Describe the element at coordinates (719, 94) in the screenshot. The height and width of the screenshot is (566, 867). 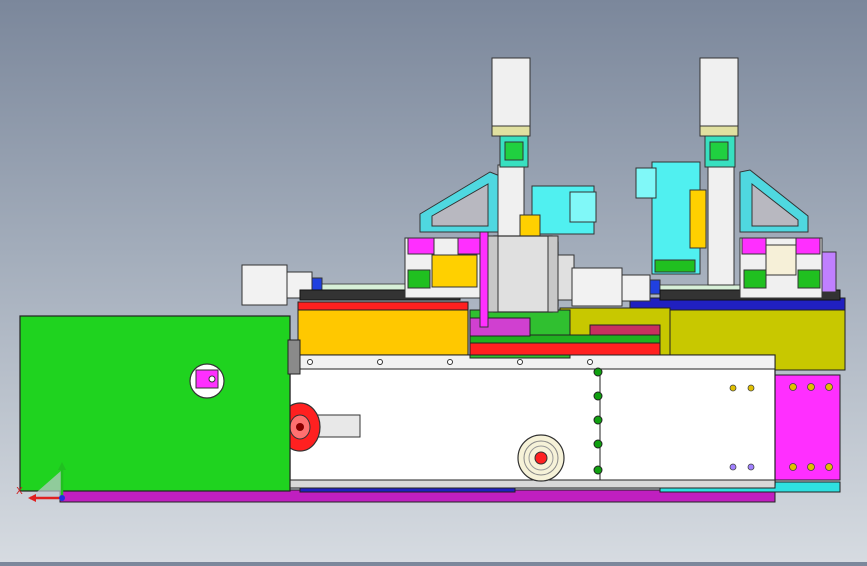
I see `right-servo` at that location.